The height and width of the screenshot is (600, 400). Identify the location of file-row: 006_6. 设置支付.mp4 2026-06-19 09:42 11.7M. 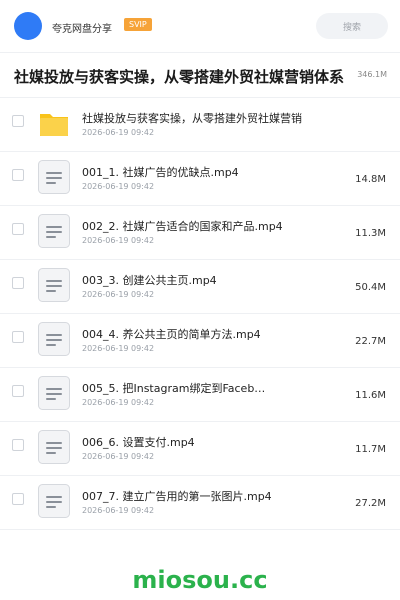
(200, 448).